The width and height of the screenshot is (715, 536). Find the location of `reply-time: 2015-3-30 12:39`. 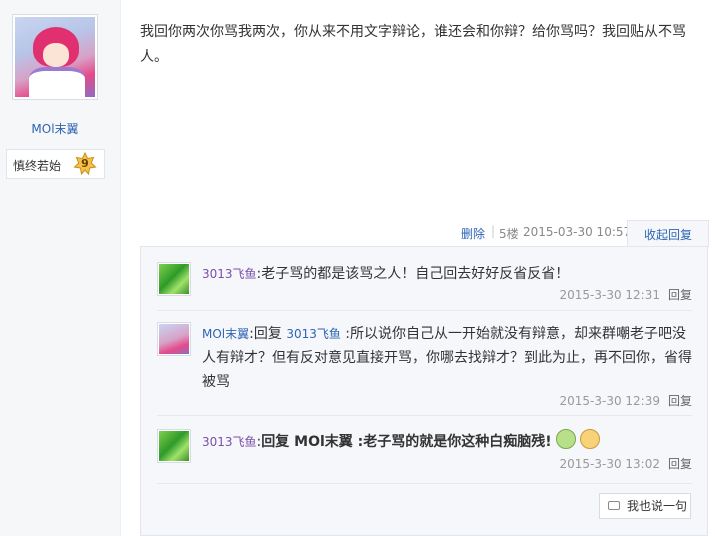

reply-time: 2015-3-30 12:39 is located at coordinates (609, 401).